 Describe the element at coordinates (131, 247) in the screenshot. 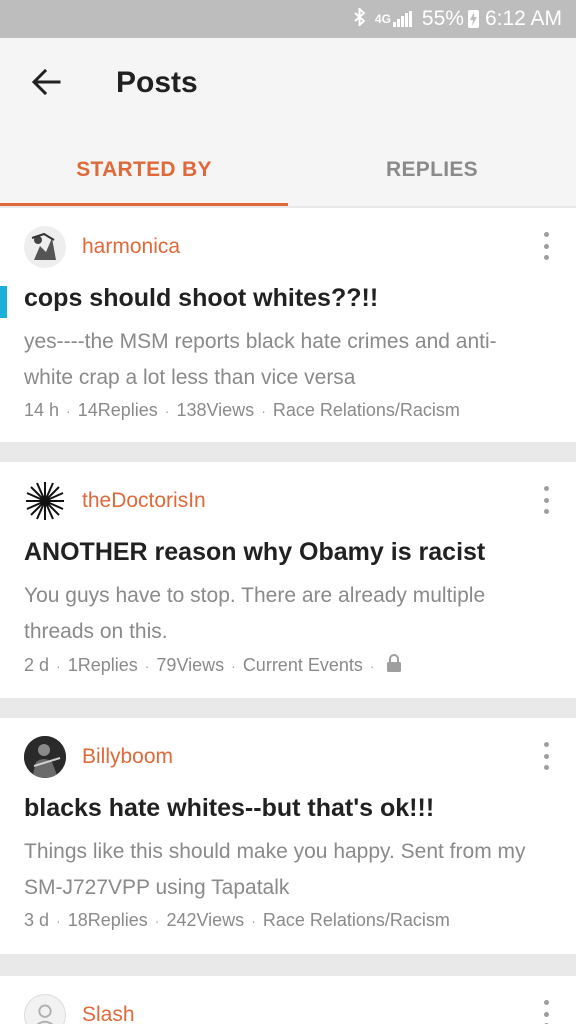

I see `post-author: harmonica` at that location.